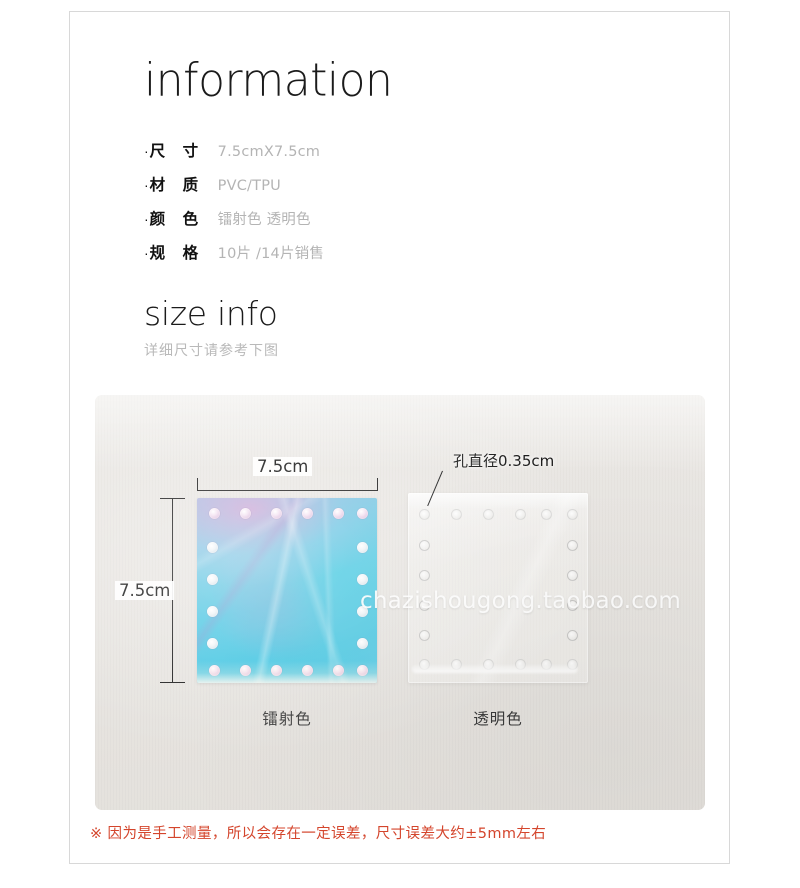 This screenshot has height=888, width=800. I want to click on holographic-sample-square, so click(287, 590).